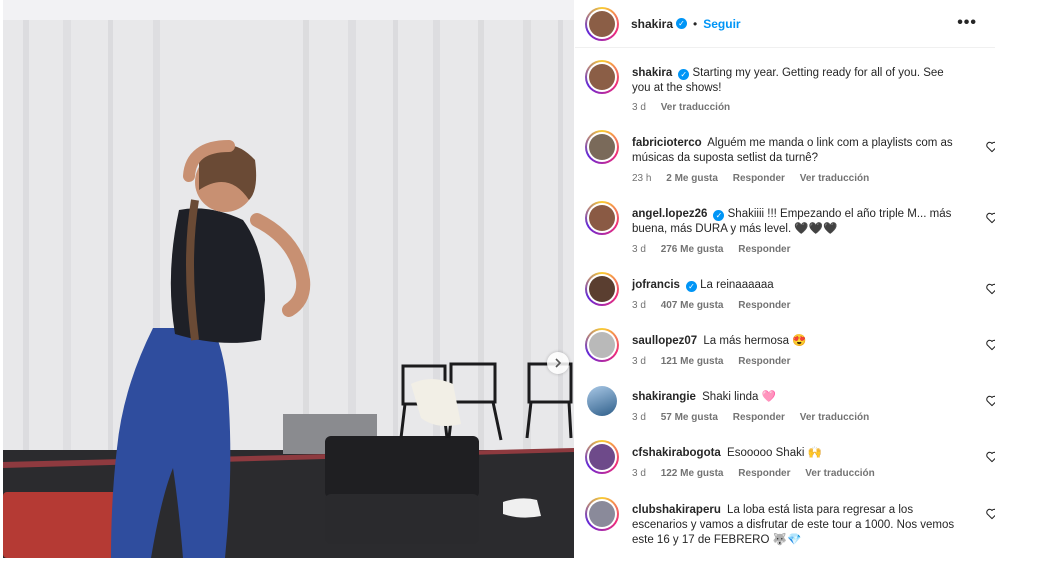 This screenshot has height=572, width=1039. Describe the element at coordinates (692, 361) in the screenshot. I see `comment-likes: 121 Me gusta` at that location.